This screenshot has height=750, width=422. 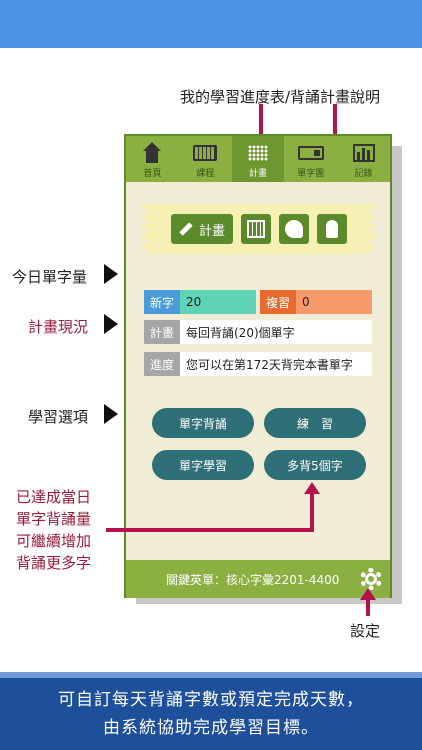 I want to click on annotation-status: 計畫現況, so click(x=58, y=327).